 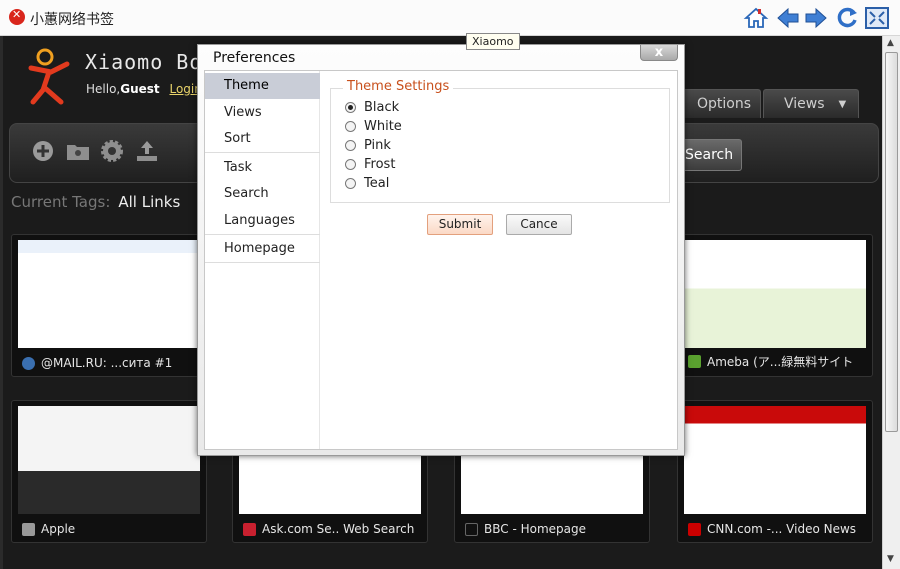 I want to click on card-label: BBC - Homepage, so click(x=525, y=529).